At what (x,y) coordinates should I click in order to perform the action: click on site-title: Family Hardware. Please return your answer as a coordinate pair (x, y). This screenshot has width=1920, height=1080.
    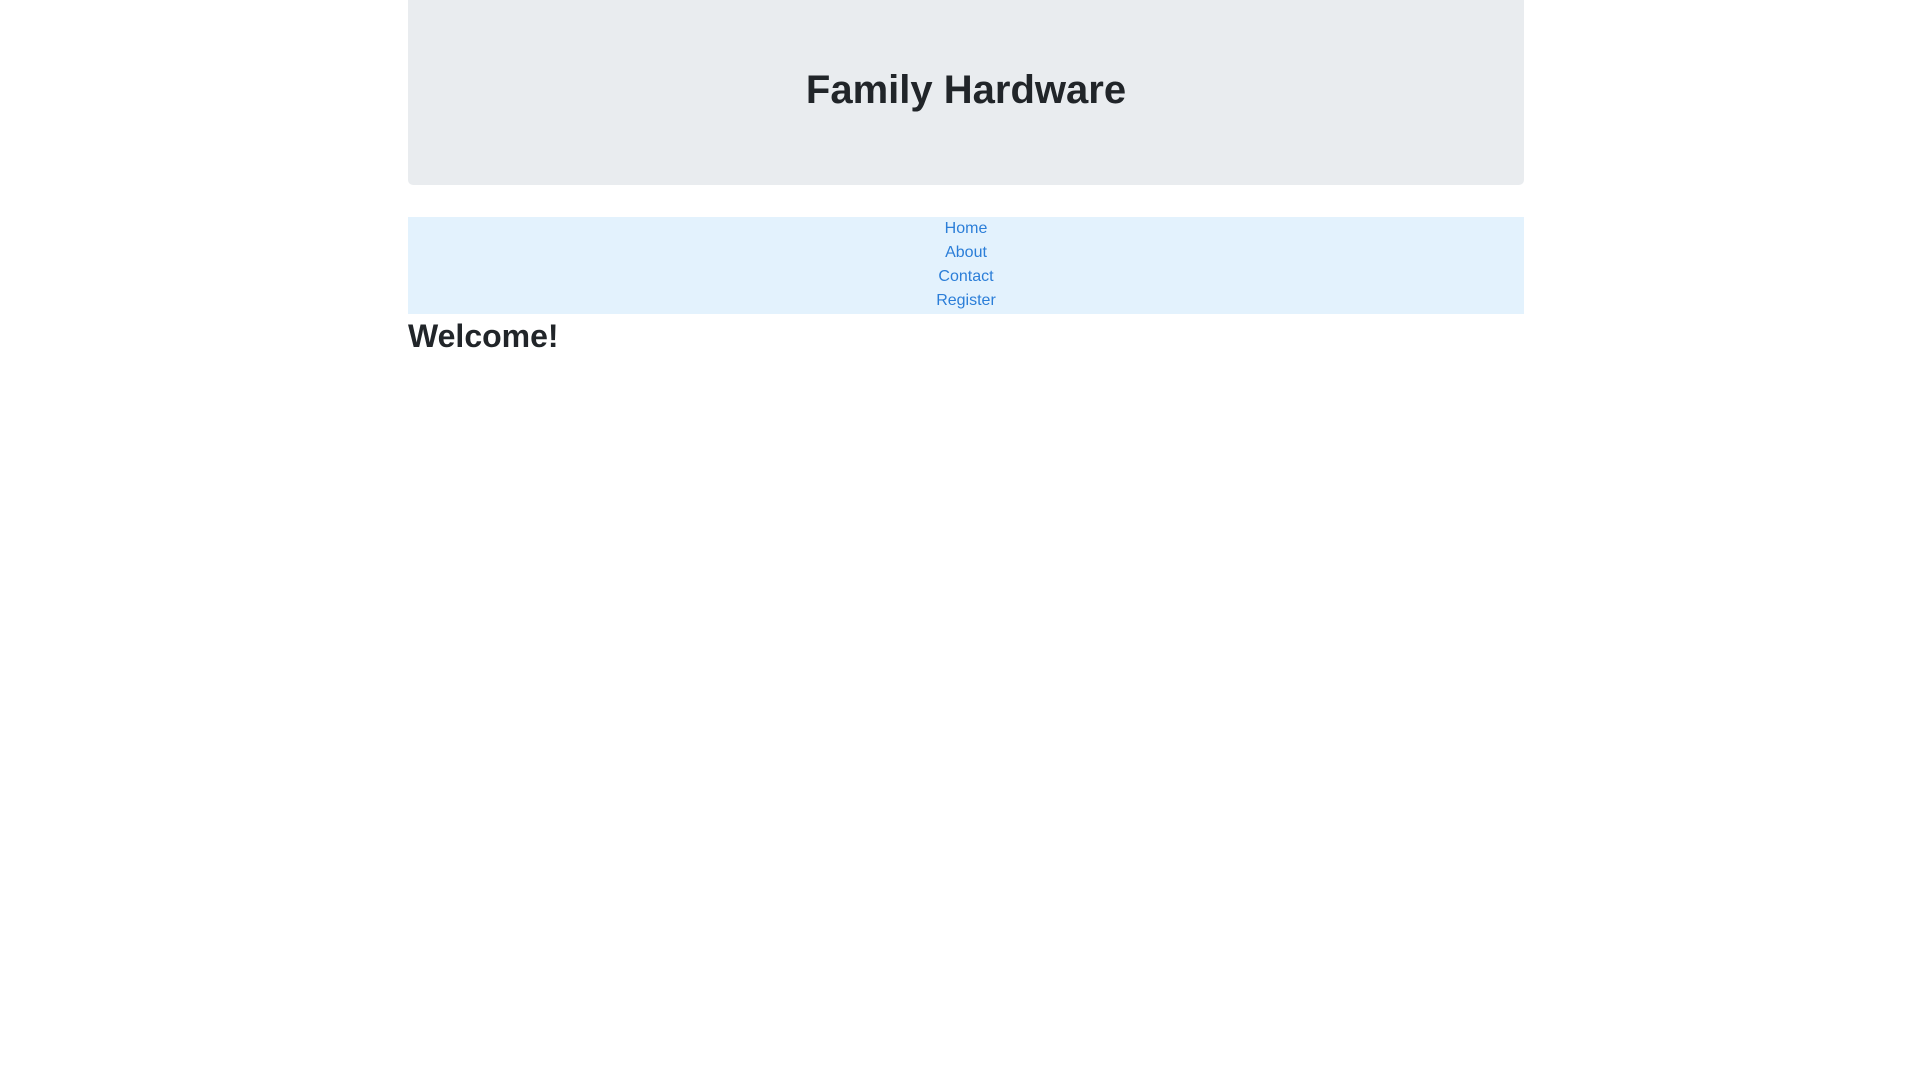
    Looking at the image, I should click on (966, 90).